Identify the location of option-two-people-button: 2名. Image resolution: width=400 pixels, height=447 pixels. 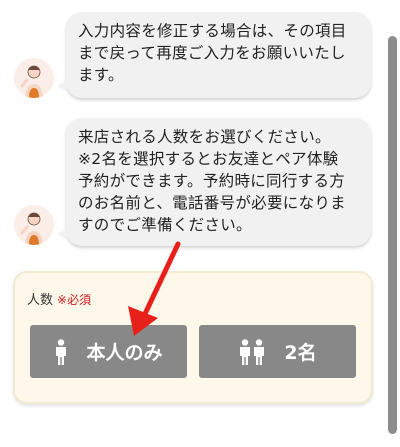
(277, 351).